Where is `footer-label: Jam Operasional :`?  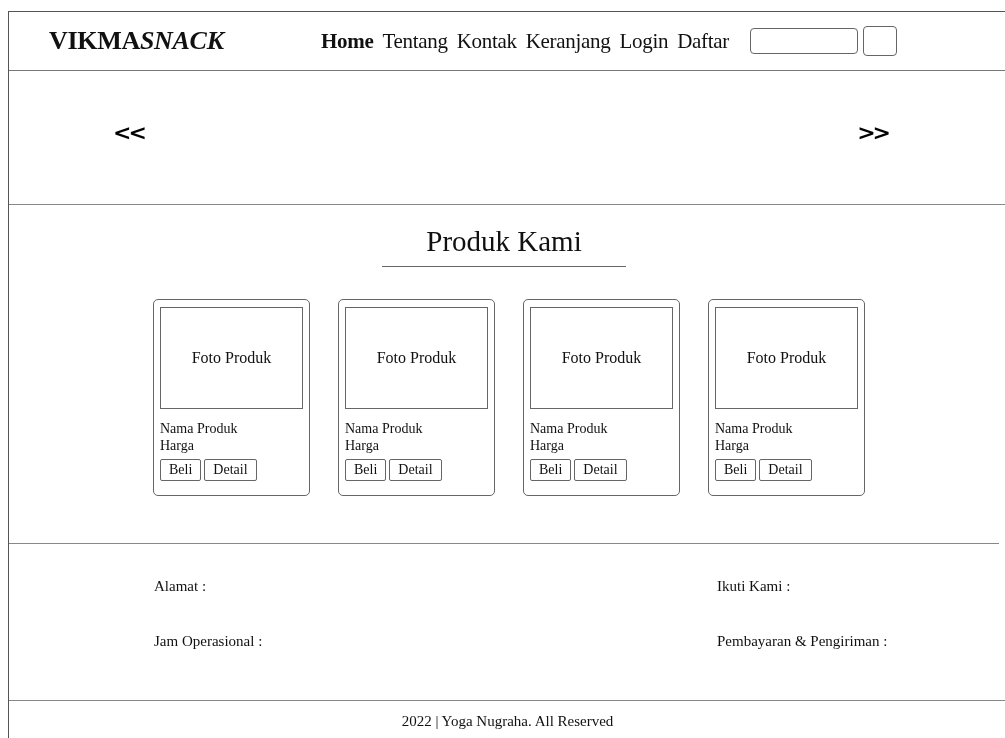 footer-label: Jam Operasional : is located at coordinates (209, 641).